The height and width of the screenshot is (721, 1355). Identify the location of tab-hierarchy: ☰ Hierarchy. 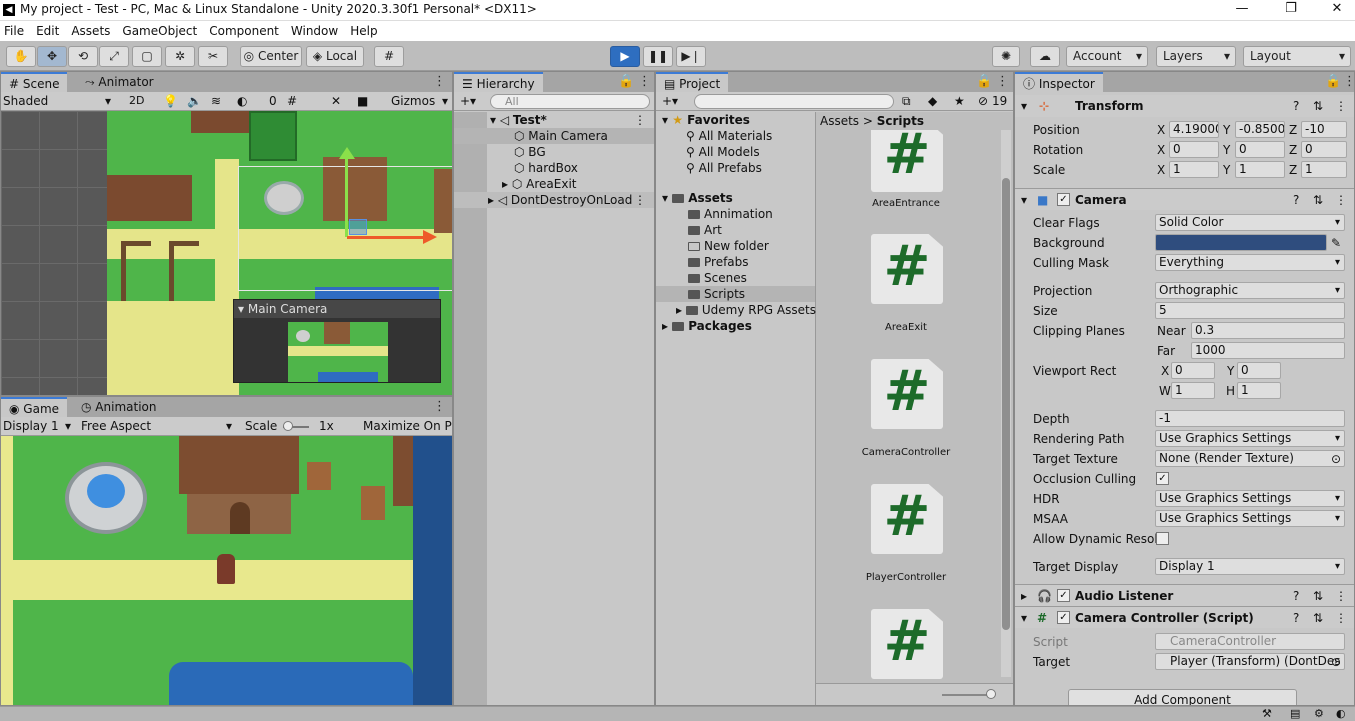
(498, 82).